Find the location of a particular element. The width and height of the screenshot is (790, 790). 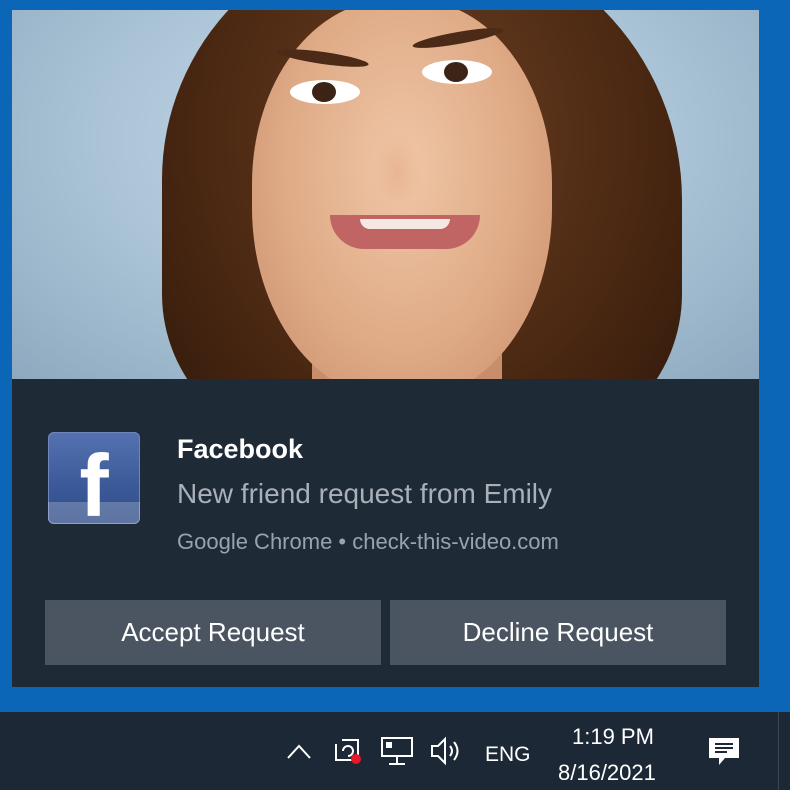

iris-left is located at coordinates (324, 92).